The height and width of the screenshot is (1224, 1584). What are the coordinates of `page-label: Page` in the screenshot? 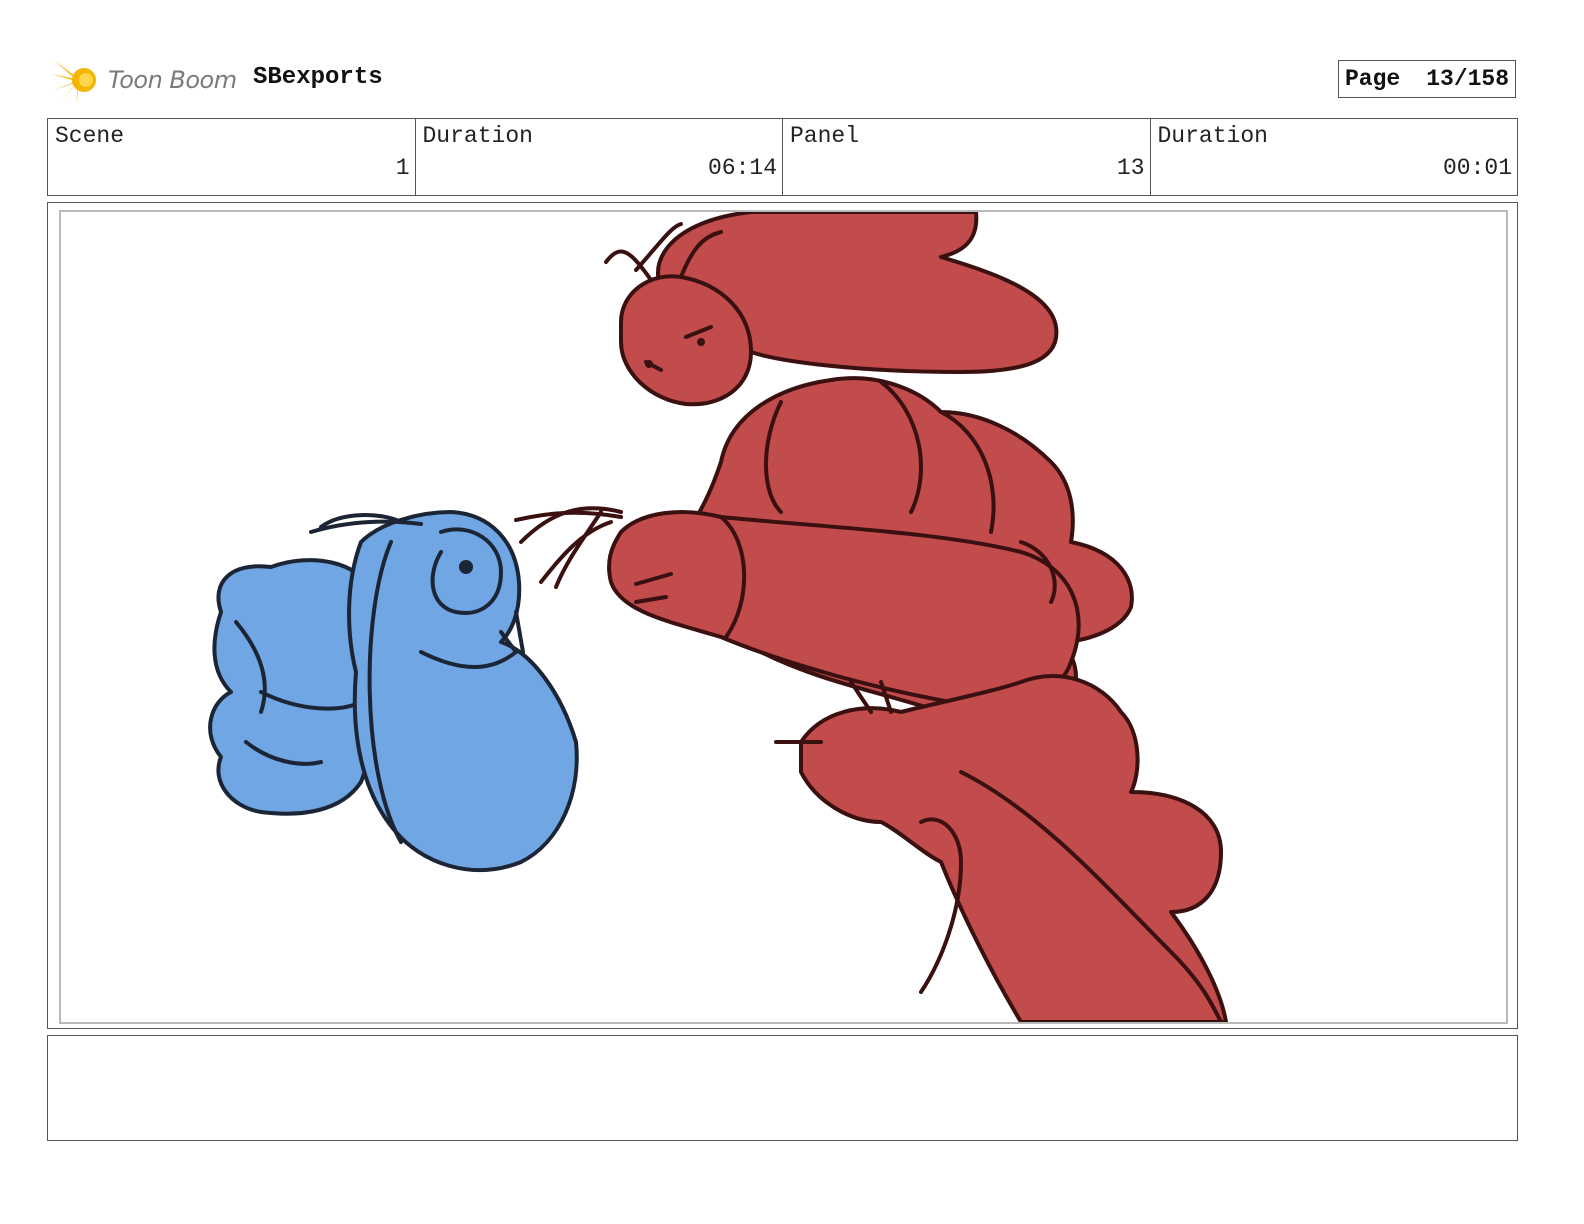 It's located at (1373, 79).